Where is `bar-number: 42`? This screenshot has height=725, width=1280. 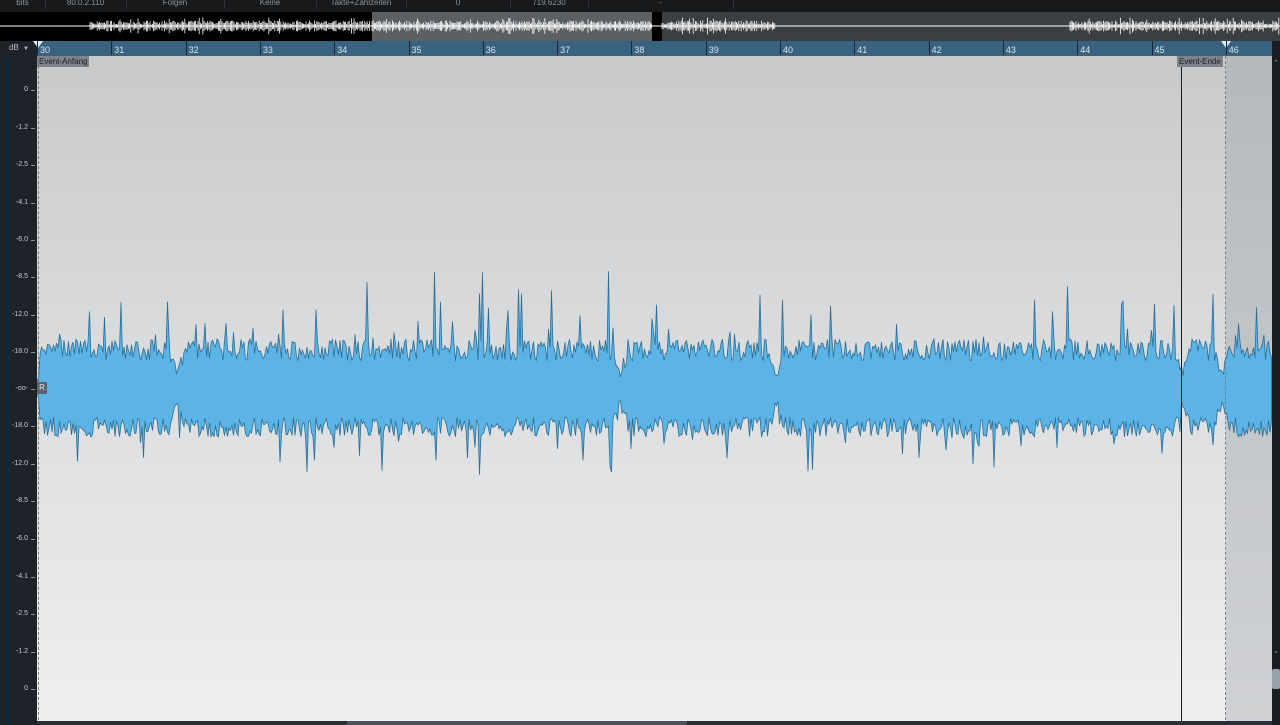
bar-number: 42 is located at coordinates (935, 48).